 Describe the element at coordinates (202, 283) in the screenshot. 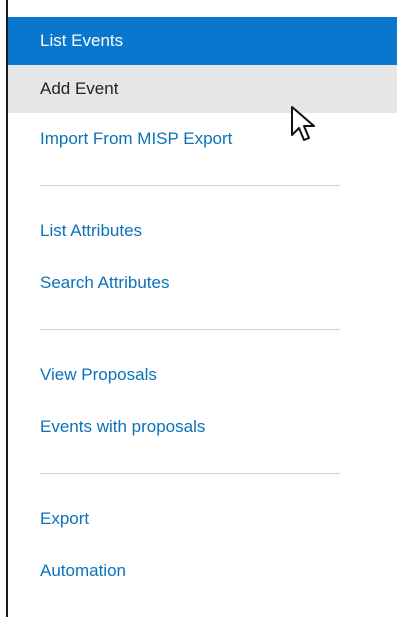

I see `sidebar-item-search-attributes: Search Attributes` at that location.